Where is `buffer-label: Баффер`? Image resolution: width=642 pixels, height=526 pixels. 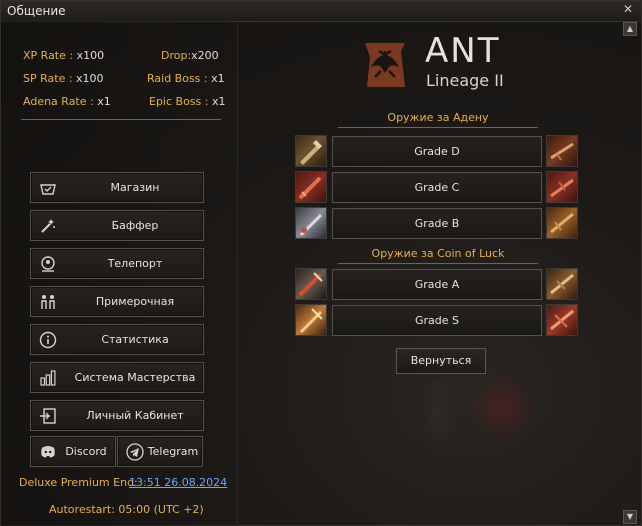 buffer-label: Баффер is located at coordinates (135, 225).